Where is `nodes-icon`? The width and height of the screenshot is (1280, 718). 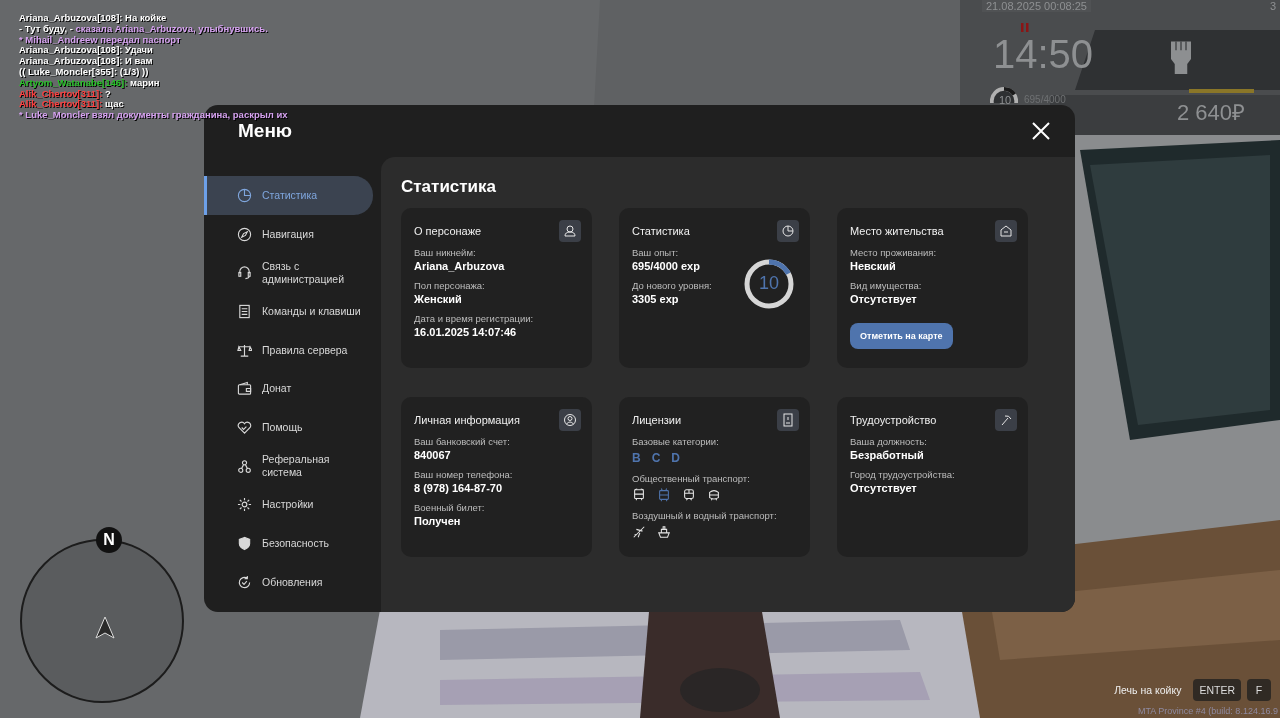 nodes-icon is located at coordinates (244, 466).